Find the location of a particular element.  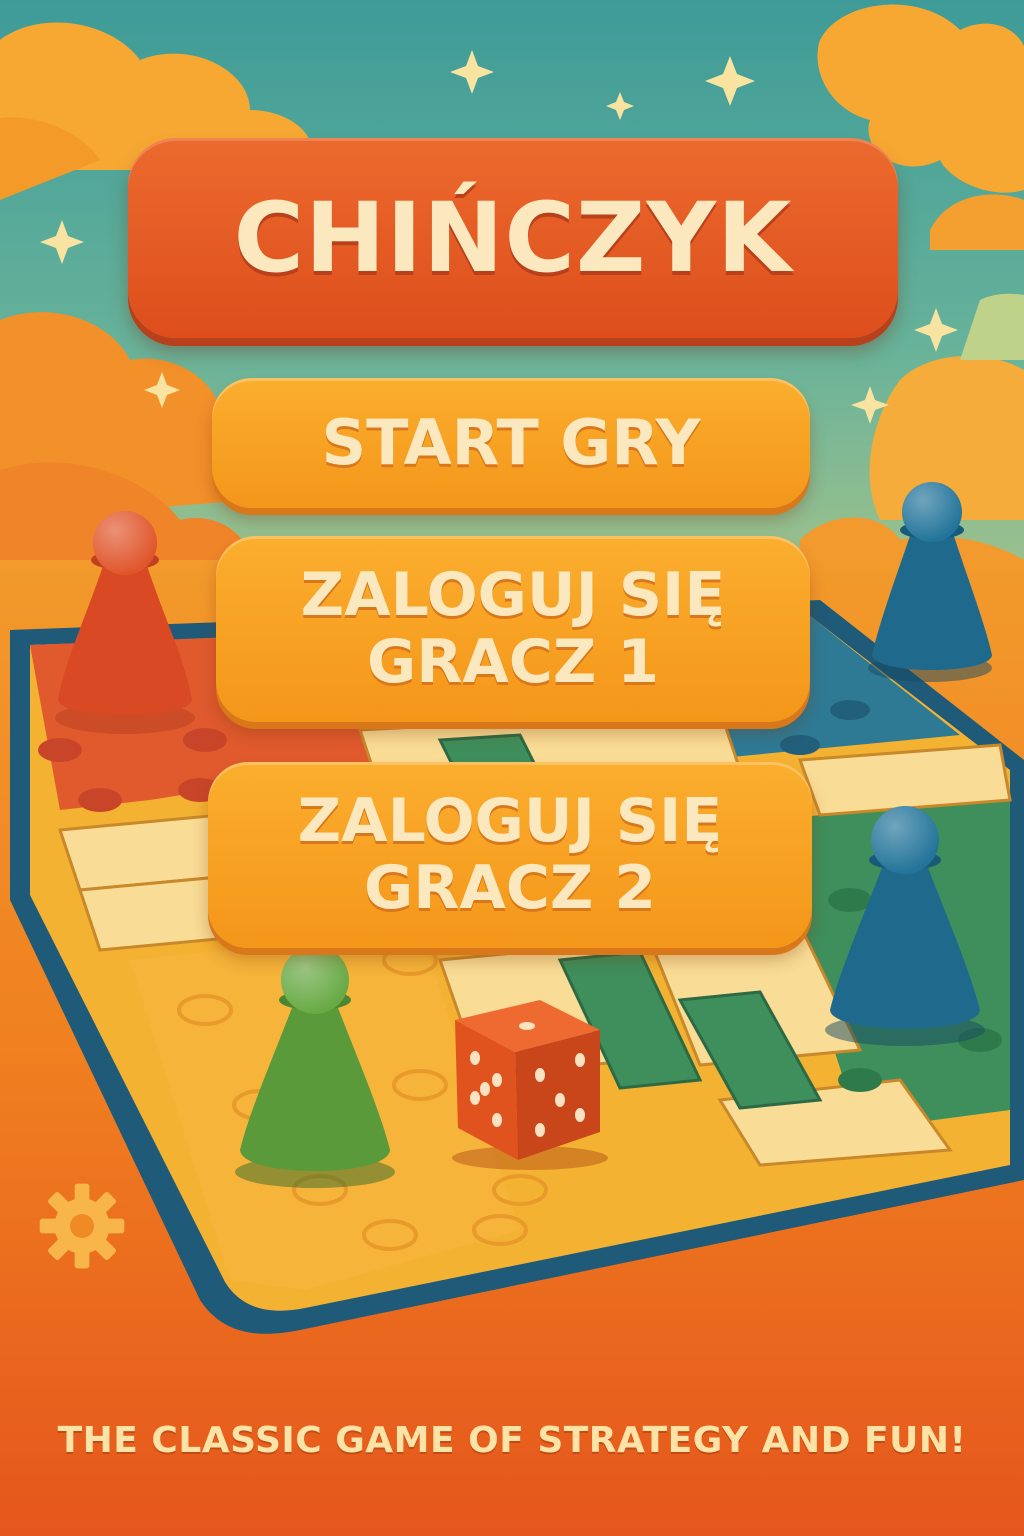

start-game-button: START GRY is located at coordinates (511, 443).